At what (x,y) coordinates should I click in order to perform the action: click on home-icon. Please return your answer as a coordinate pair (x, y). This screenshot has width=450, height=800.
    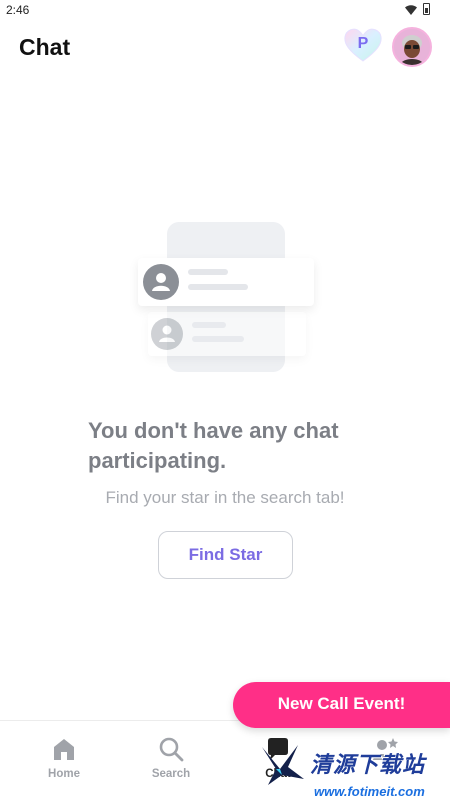
    Looking at the image, I should click on (64, 749).